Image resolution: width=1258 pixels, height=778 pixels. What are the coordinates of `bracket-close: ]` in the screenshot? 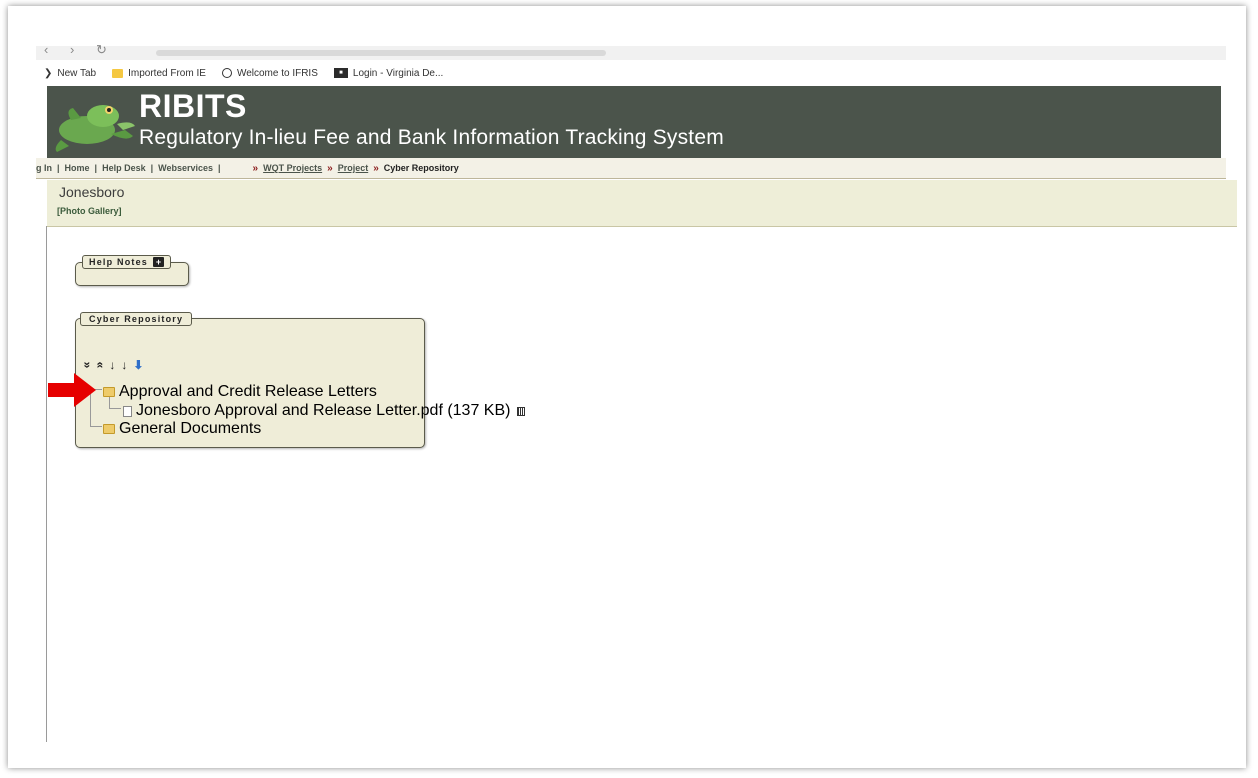 It's located at (120, 211).